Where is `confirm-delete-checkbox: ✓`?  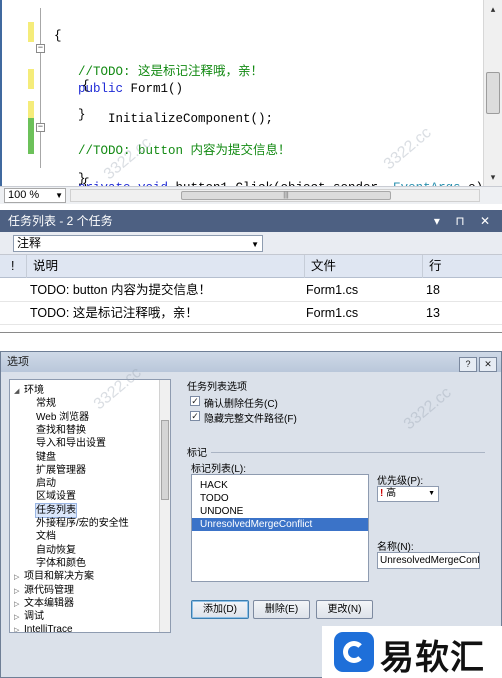 confirm-delete-checkbox: ✓ is located at coordinates (195, 401).